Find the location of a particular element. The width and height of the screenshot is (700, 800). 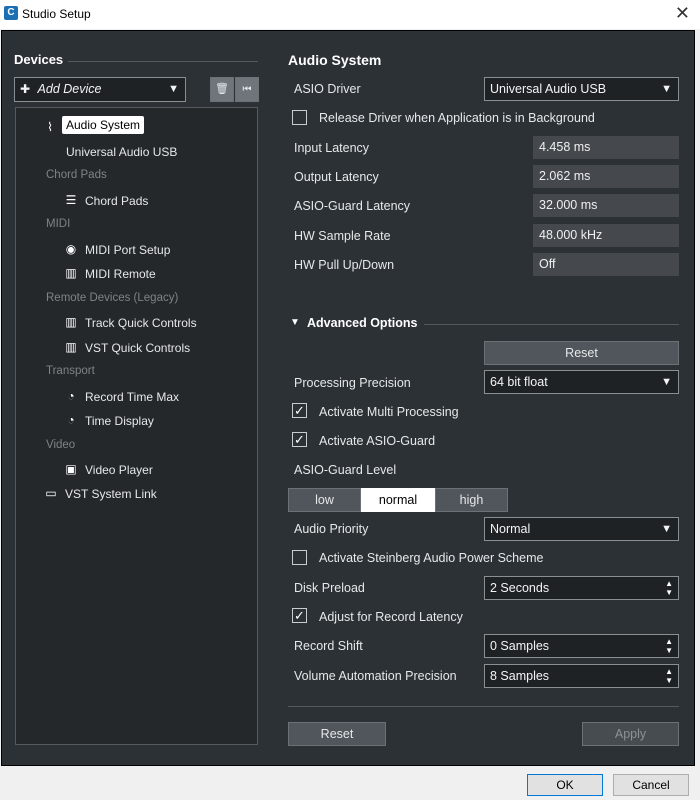

asio-guard-label: Activate ASIO-Guard is located at coordinates (377, 441).